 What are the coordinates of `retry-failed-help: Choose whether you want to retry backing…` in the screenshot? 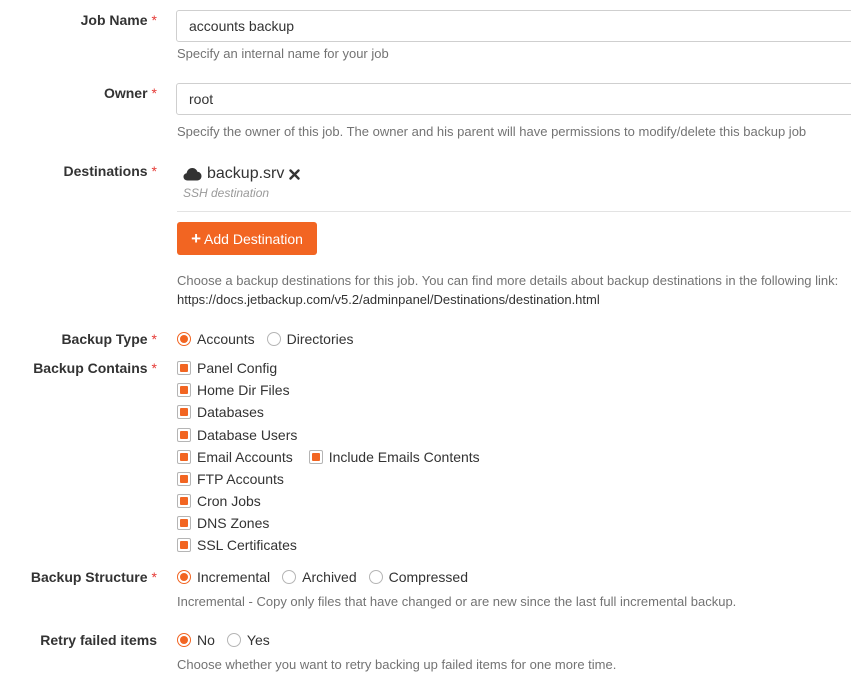 It's located at (397, 664).